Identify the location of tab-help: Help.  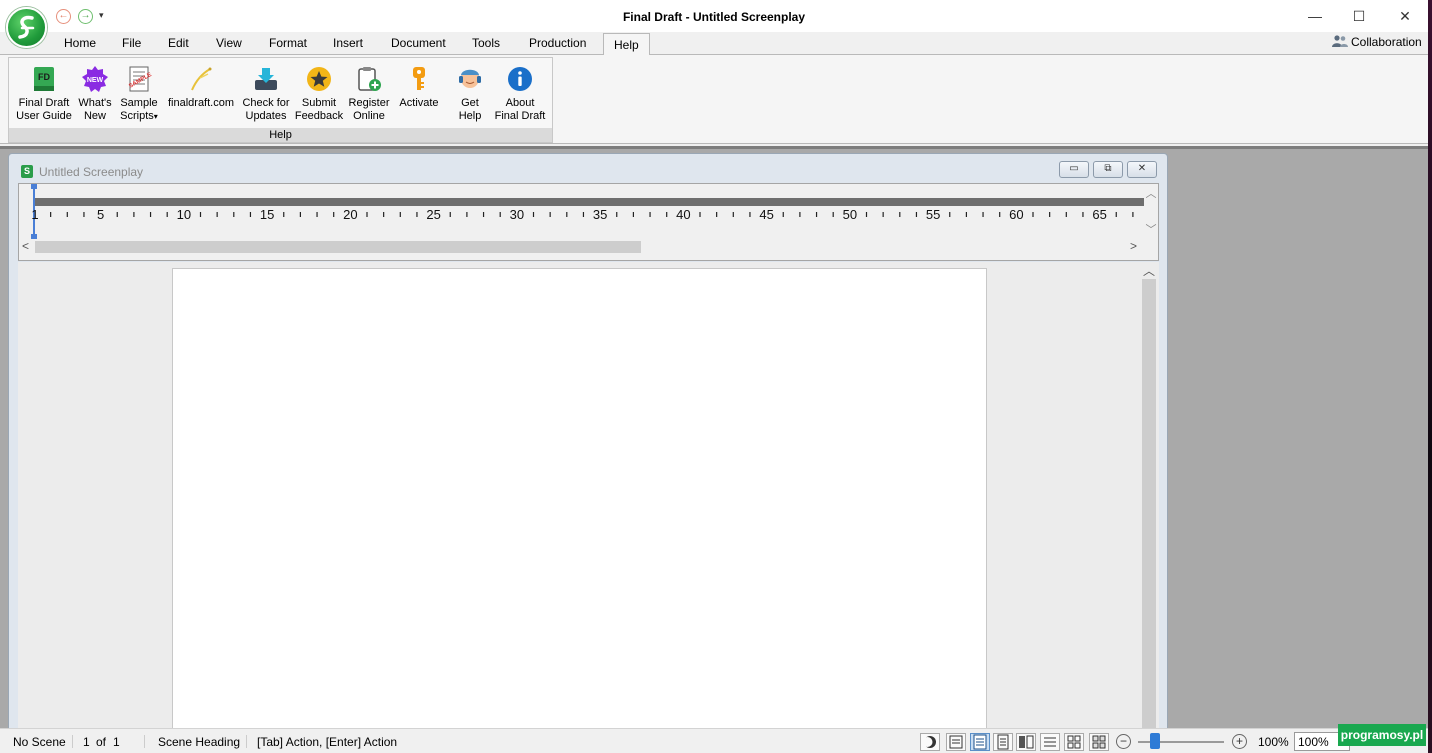
(626, 44).